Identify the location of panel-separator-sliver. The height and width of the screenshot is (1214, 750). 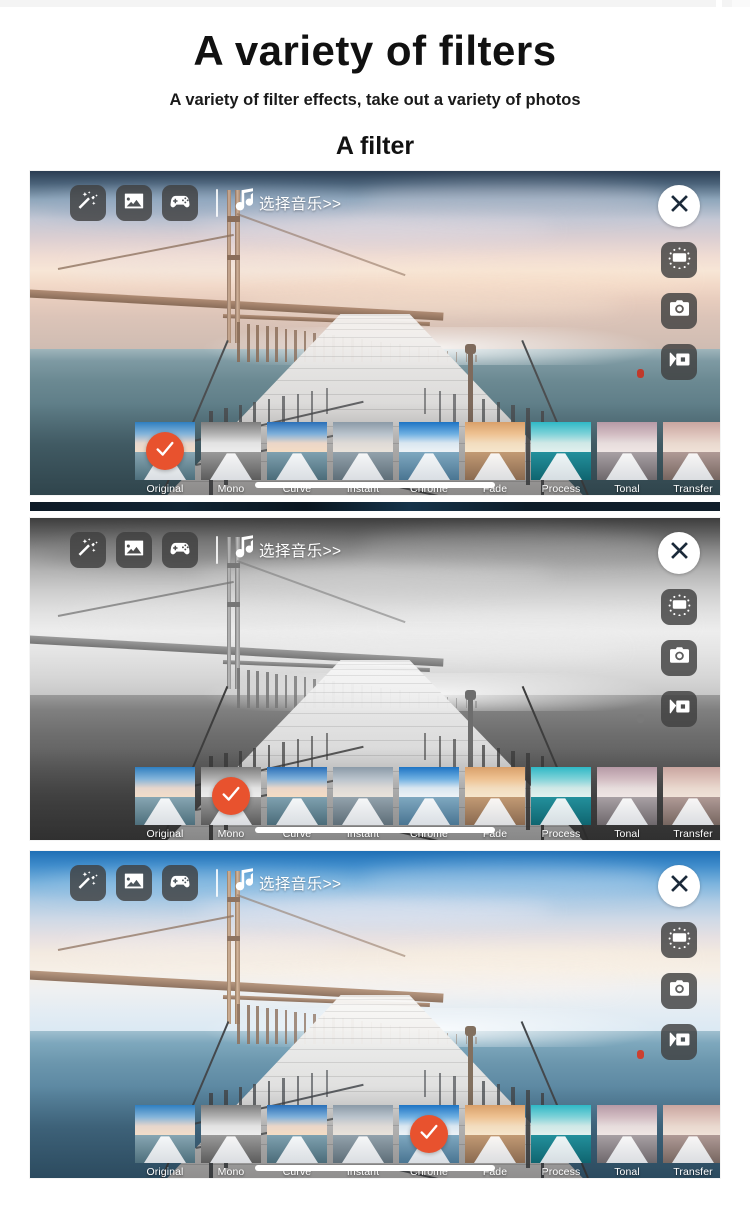
(375, 506).